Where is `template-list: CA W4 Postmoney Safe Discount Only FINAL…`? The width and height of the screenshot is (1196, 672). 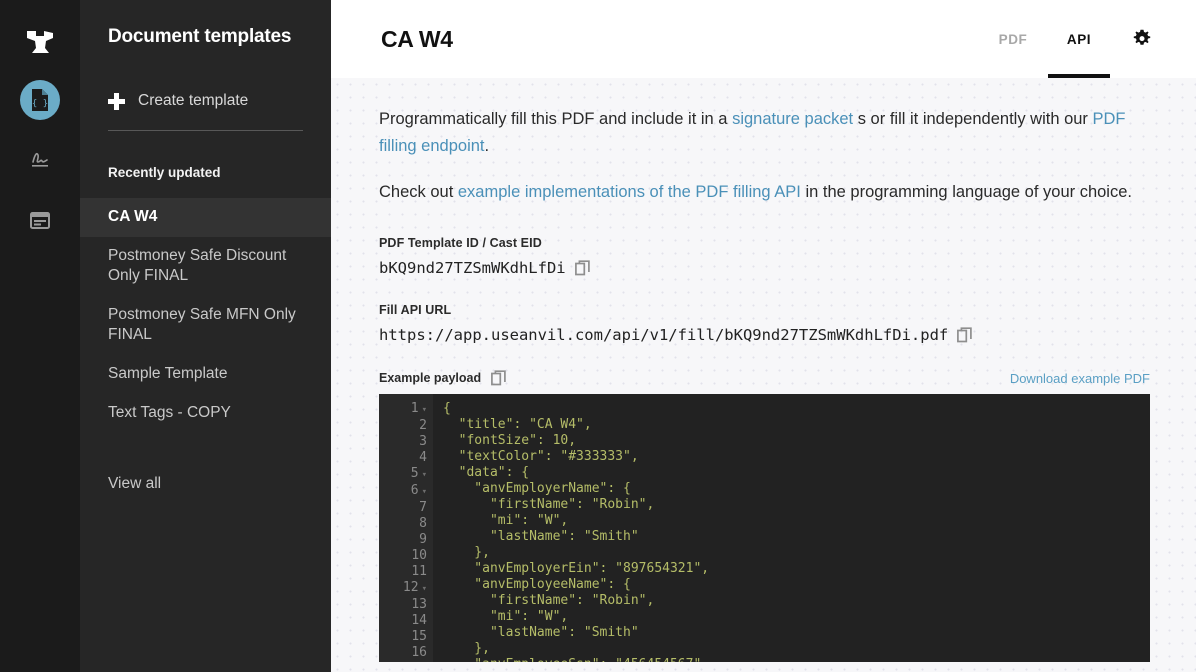 template-list: CA W4 Postmoney Safe Discount Only FINAL… is located at coordinates (205, 315).